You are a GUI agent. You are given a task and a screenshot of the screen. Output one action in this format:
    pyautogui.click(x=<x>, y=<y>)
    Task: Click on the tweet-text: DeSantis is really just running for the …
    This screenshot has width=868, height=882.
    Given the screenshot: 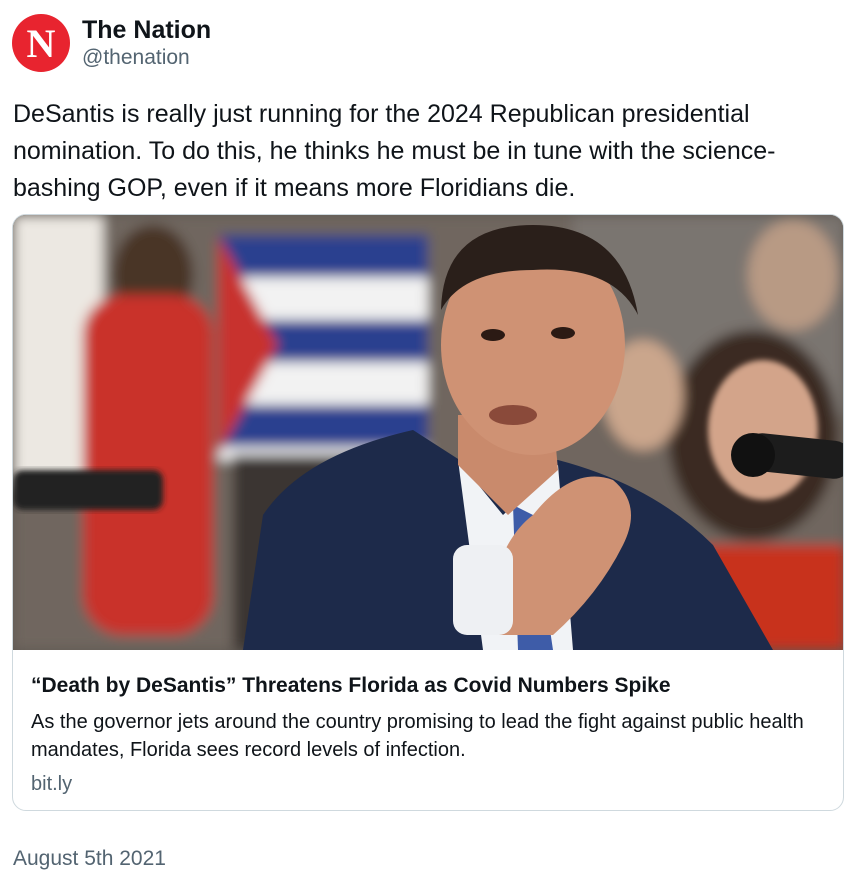 What is the action you would take?
    pyautogui.click(x=394, y=151)
    